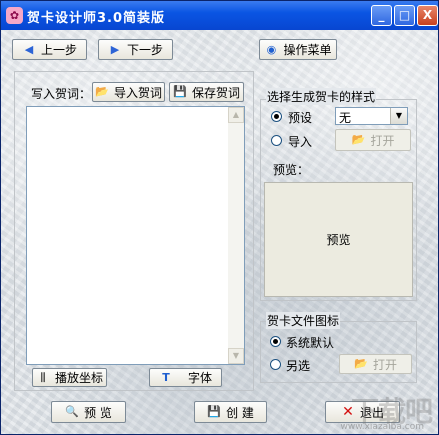 The image size is (439, 435). I want to click on operations-menu-label: 操作菜单, so click(307, 50).